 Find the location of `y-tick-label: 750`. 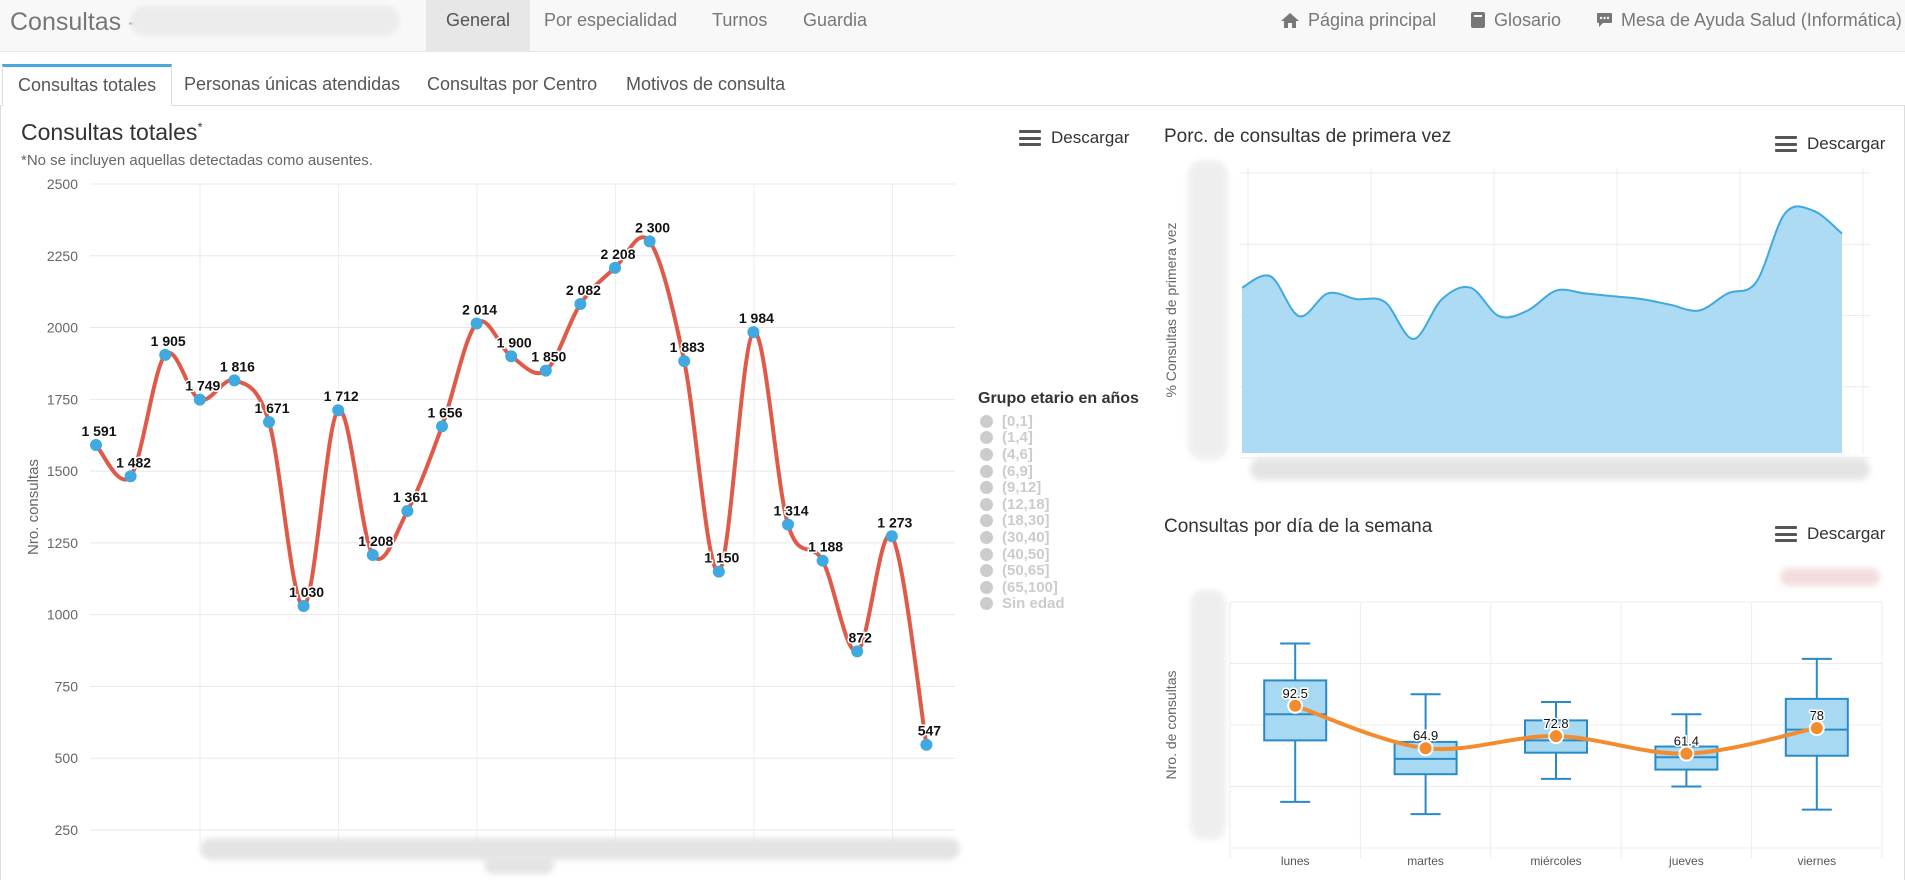

y-tick-label: 750 is located at coordinates (67, 686).